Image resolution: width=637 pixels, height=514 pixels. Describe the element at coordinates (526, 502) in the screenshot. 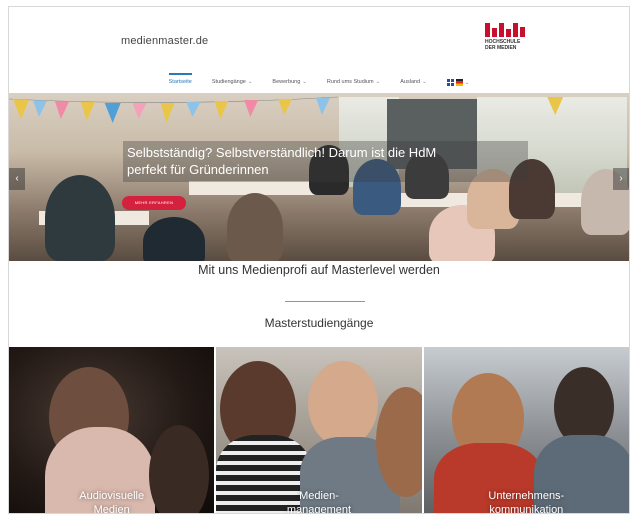

I see `program-tile-label: Unternehmens-kommunikation` at that location.